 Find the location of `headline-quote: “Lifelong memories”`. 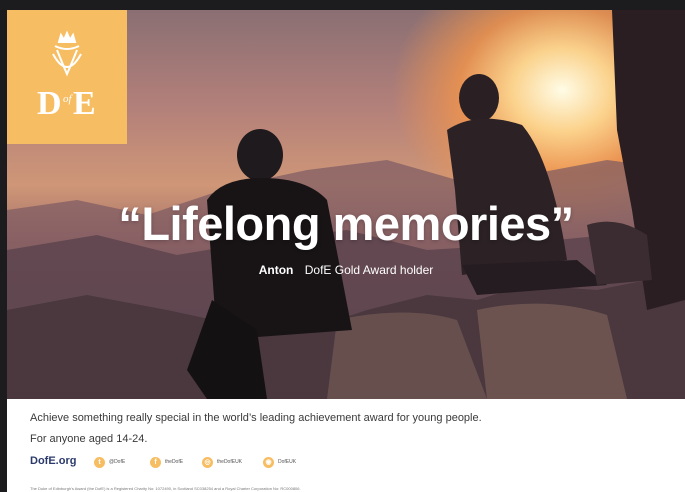

headline-quote: “Lifelong memories” is located at coordinates (346, 223).